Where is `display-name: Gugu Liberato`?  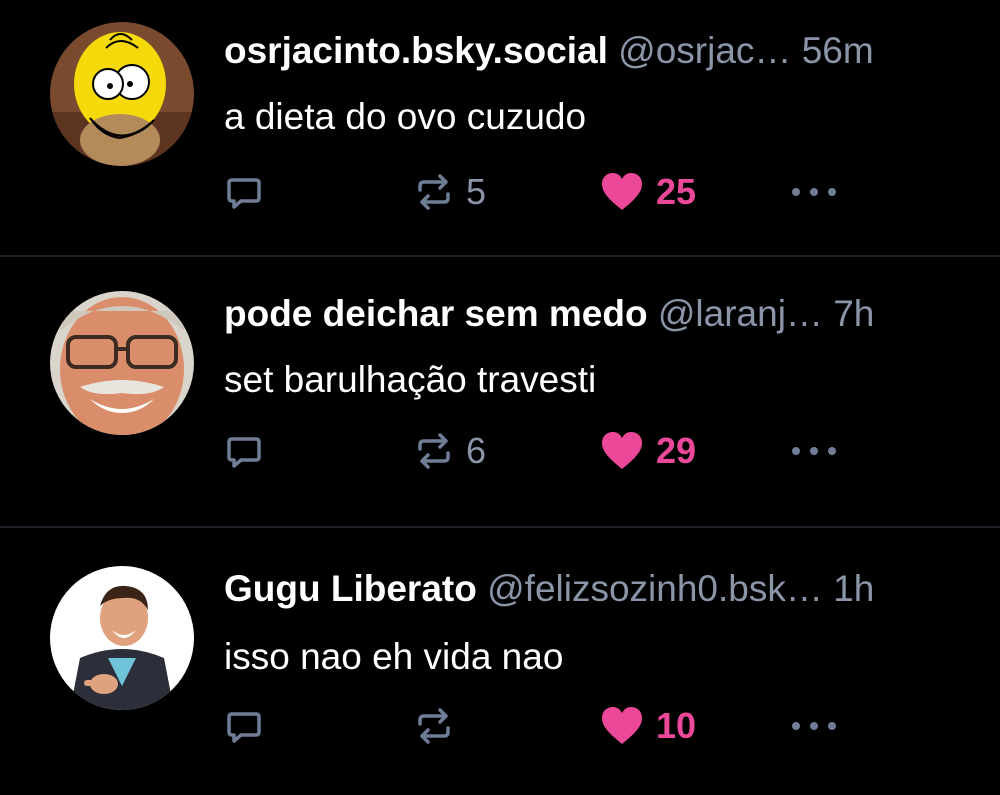 display-name: Gugu Liberato is located at coordinates (350, 588).